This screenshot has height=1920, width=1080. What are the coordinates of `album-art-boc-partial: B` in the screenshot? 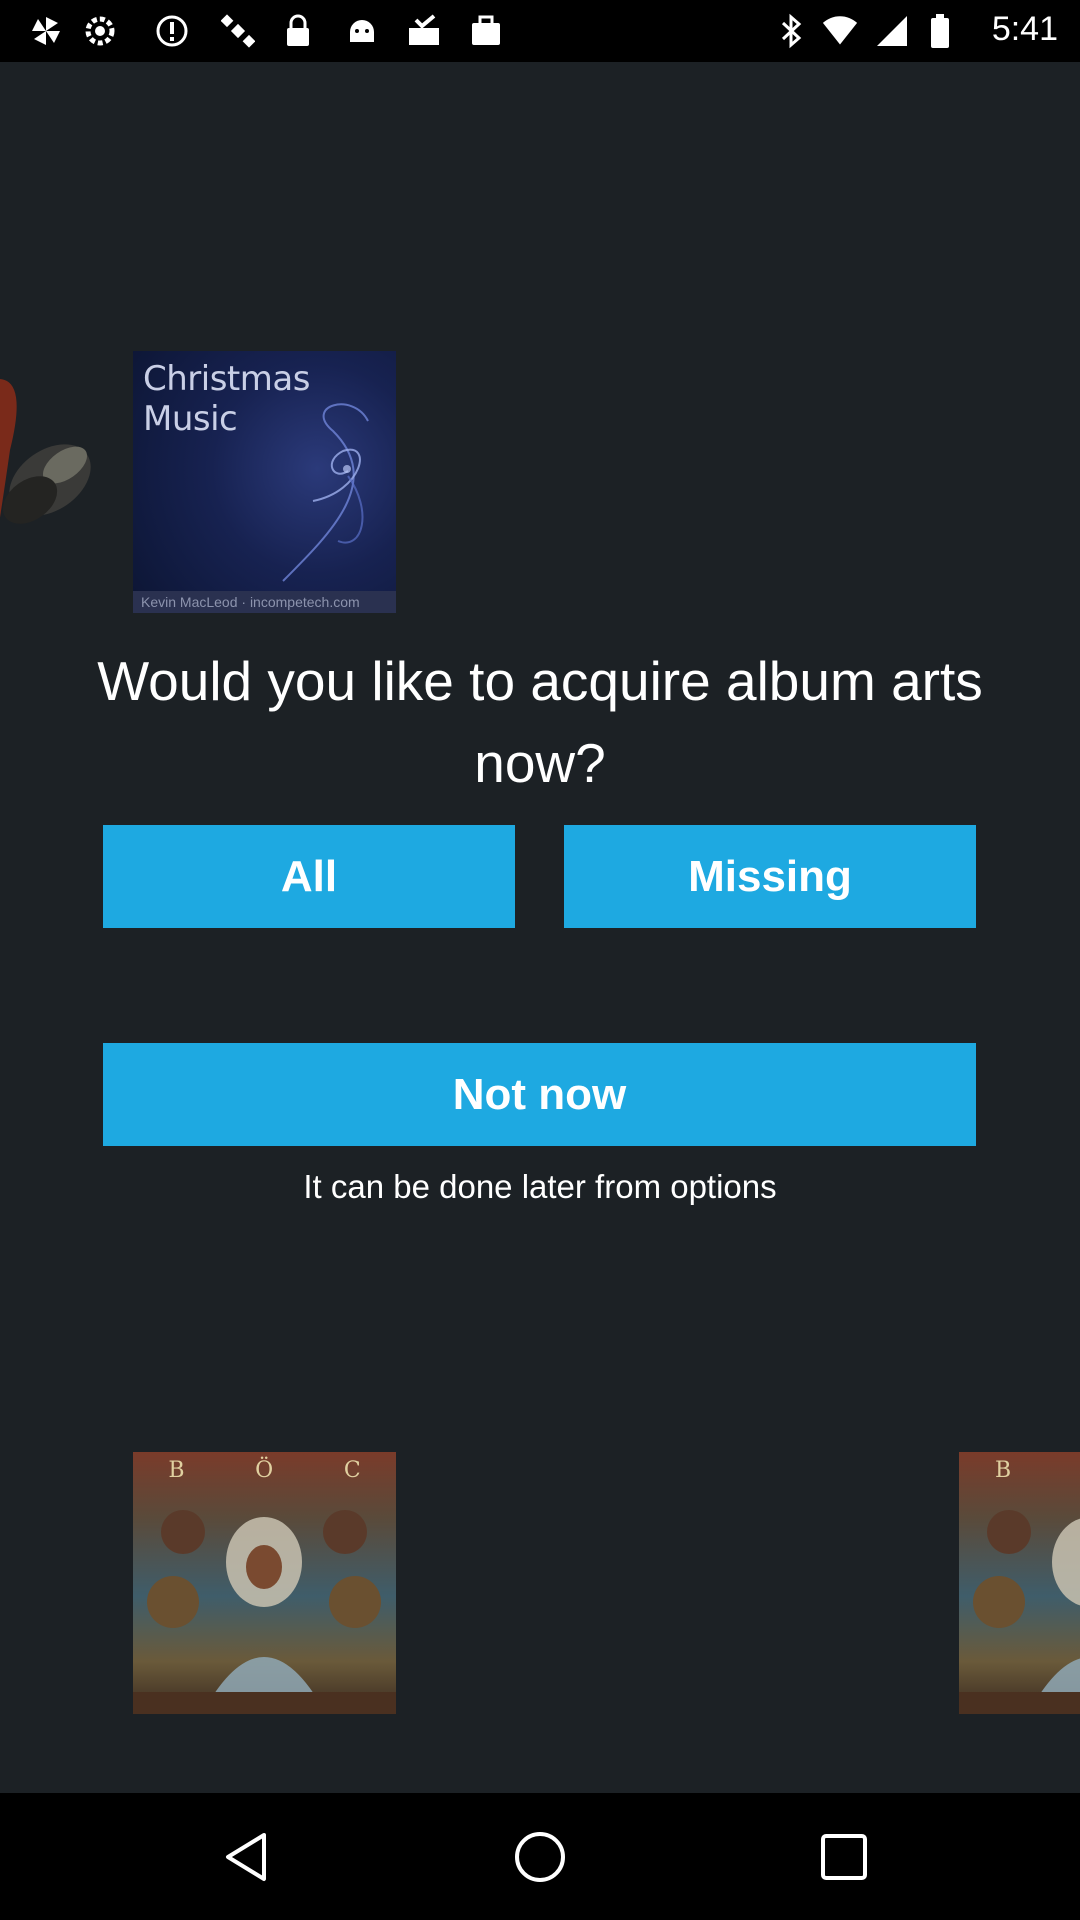 It's located at (1019, 1583).